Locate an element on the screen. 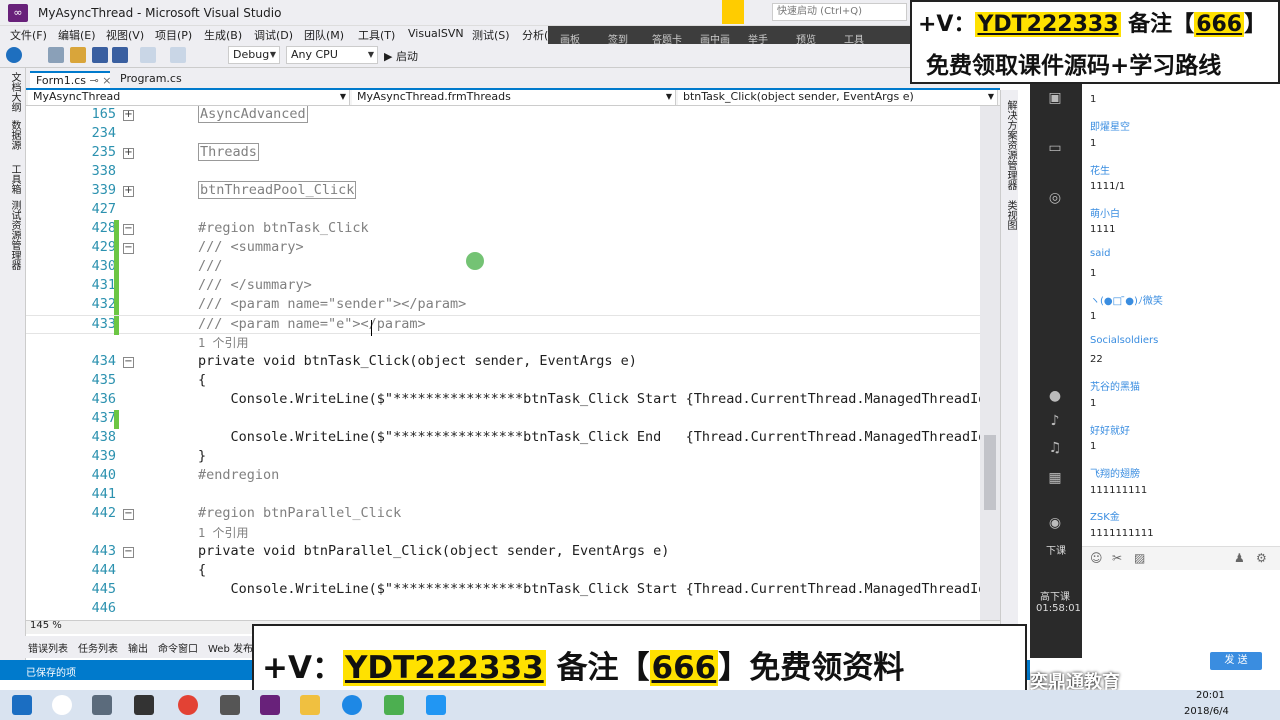 Image resolution: width=1280 pixels, height=720 pixels. chat-username: 艽谷的黑猫 is located at coordinates (1115, 385).